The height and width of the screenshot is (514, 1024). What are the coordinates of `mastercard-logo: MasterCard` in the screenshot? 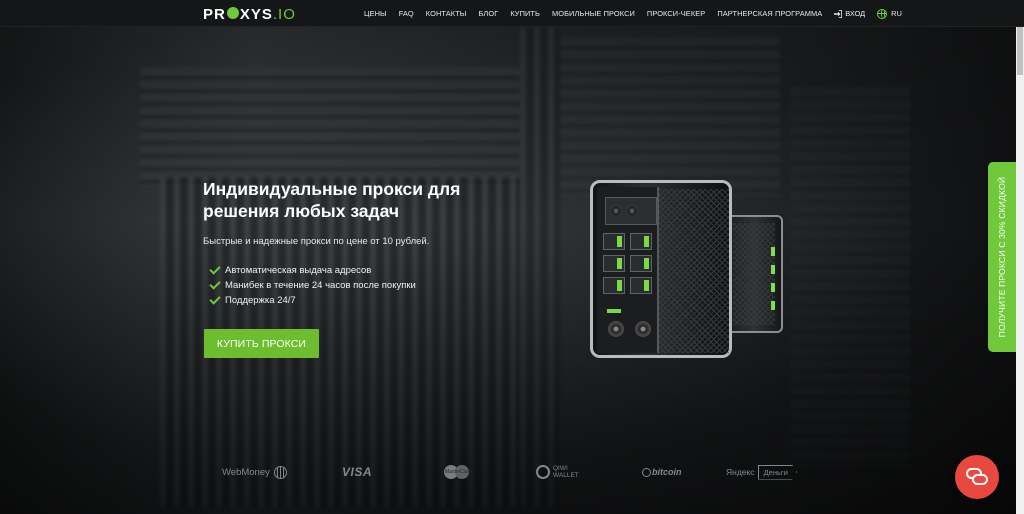 It's located at (458, 472).